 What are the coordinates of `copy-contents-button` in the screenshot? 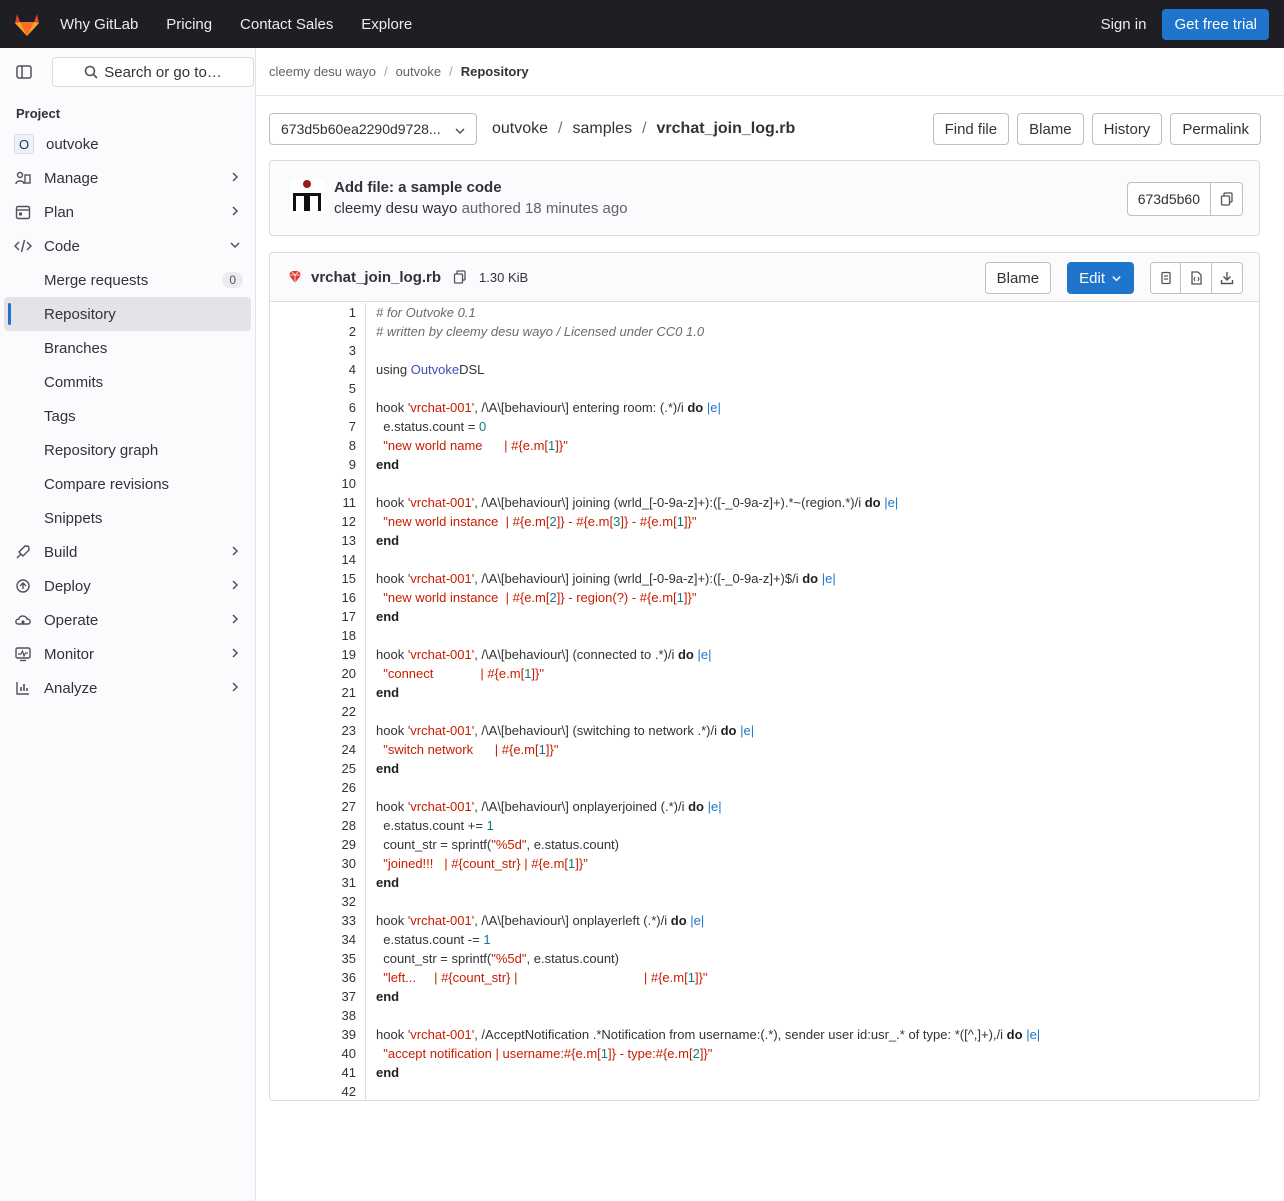 It's located at (1165, 278).